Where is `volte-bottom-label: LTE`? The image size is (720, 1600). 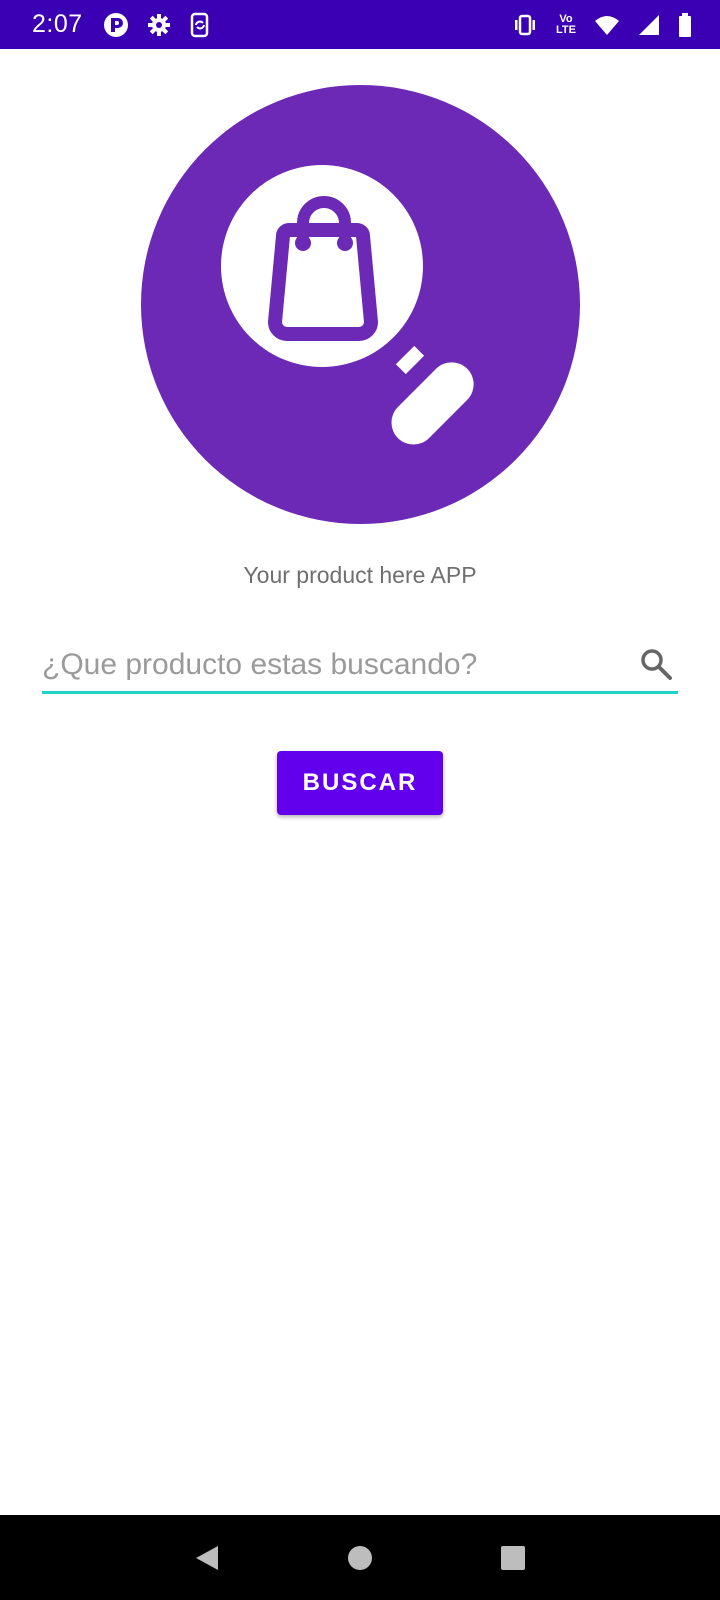 volte-bottom-label: LTE is located at coordinates (566, 29).